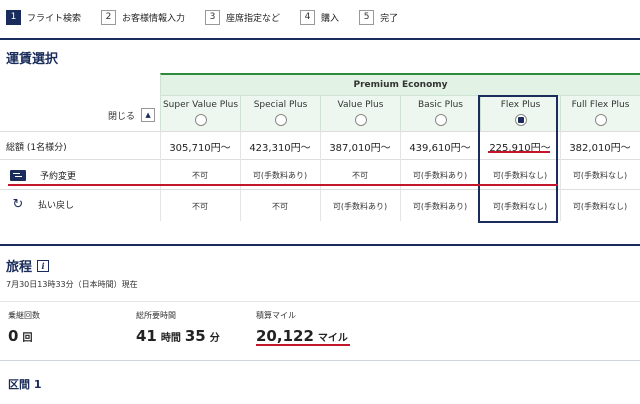 The width and height of the screenshot is (640, 404). I want to click on fare-name: Full Flex Plus, so click(600, 105).